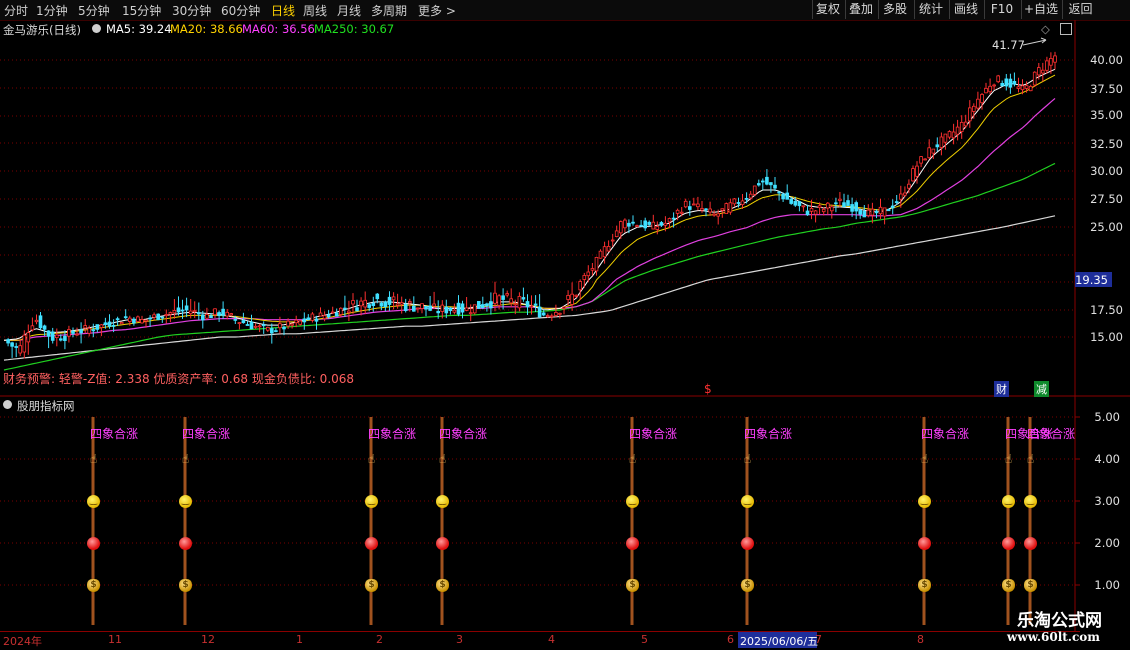 The image size is (1130, 650). Describe the element at coordinates (1106, 171) in the screenshot. I see `price-tick: 30.00` at that location.